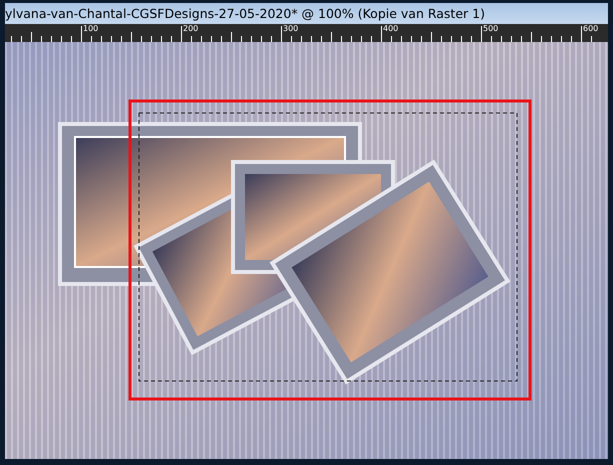  I want to click on ruler-label: 400, so click(391, 29).